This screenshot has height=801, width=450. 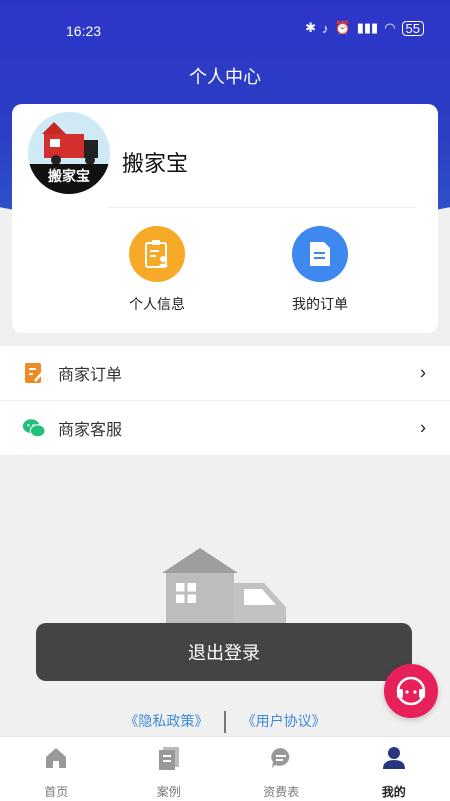 What do you see at coordinates (56, 791) in the screenshot?
I see `tab-home-label: 首页` at bounding box center [56, 791].